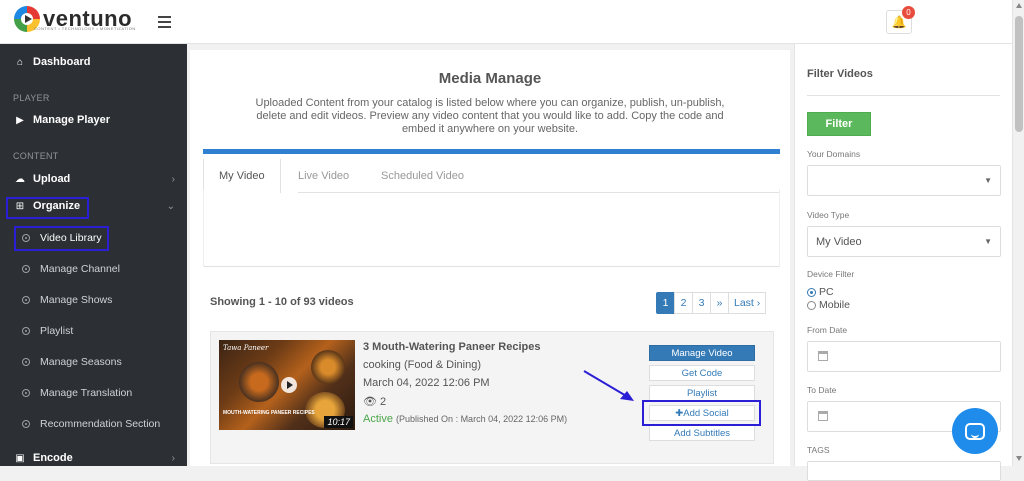 This screenshot has width=1024, height=481. I want to click on device-option-label: Mobile, so click(834, 305).